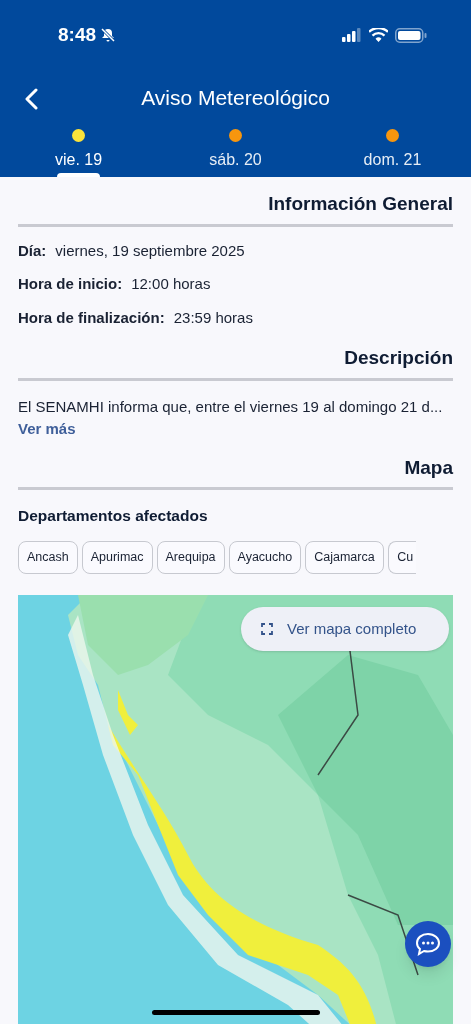  What do you see at coordinates (352, 35) in the screenshot?
I see `signal-icon` at bounding box center [352, 35].